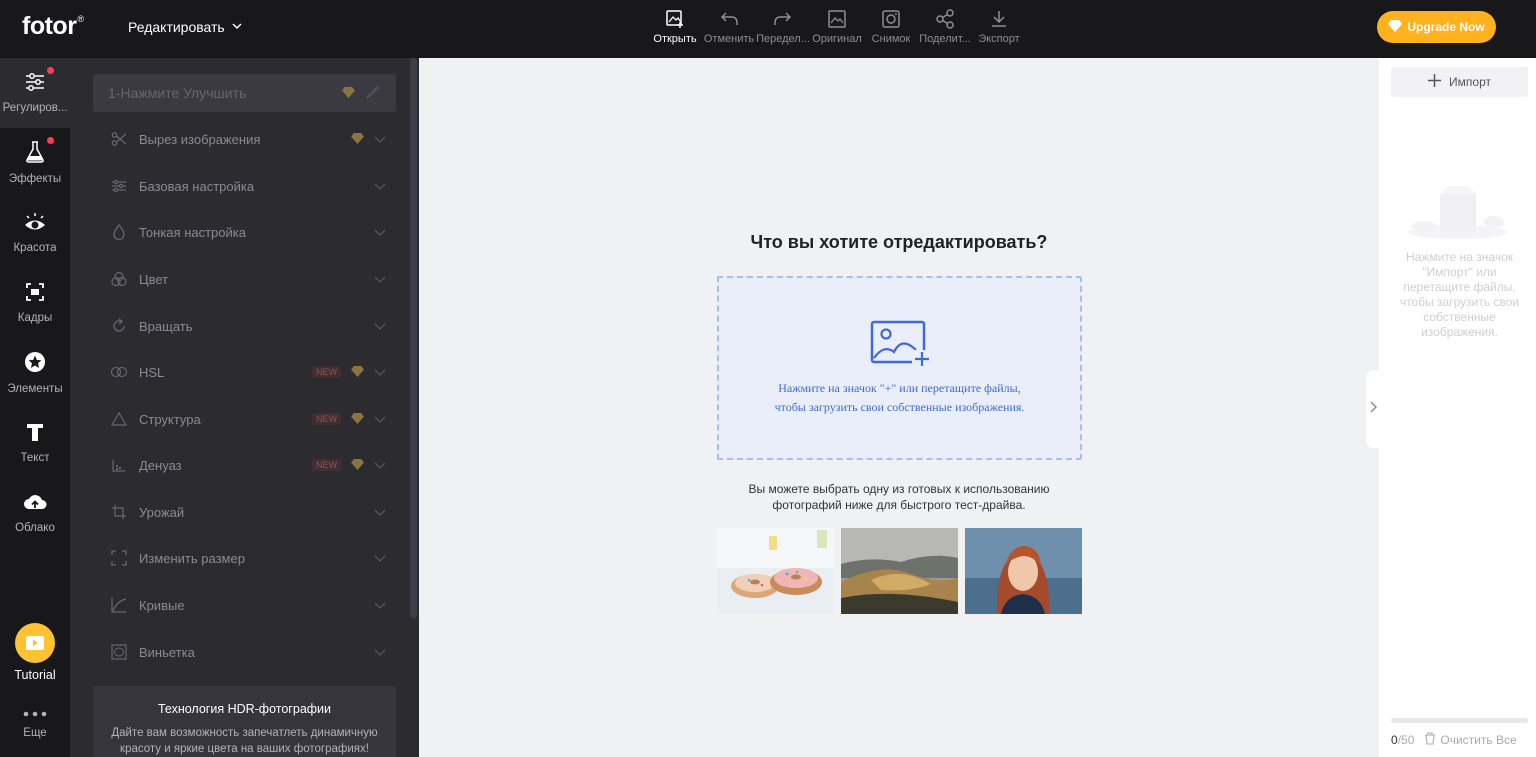 Image resolution: width=1536 pixels, height=757 pixels. I want to click on menu-item-label: Урожай, so click(162, 512).